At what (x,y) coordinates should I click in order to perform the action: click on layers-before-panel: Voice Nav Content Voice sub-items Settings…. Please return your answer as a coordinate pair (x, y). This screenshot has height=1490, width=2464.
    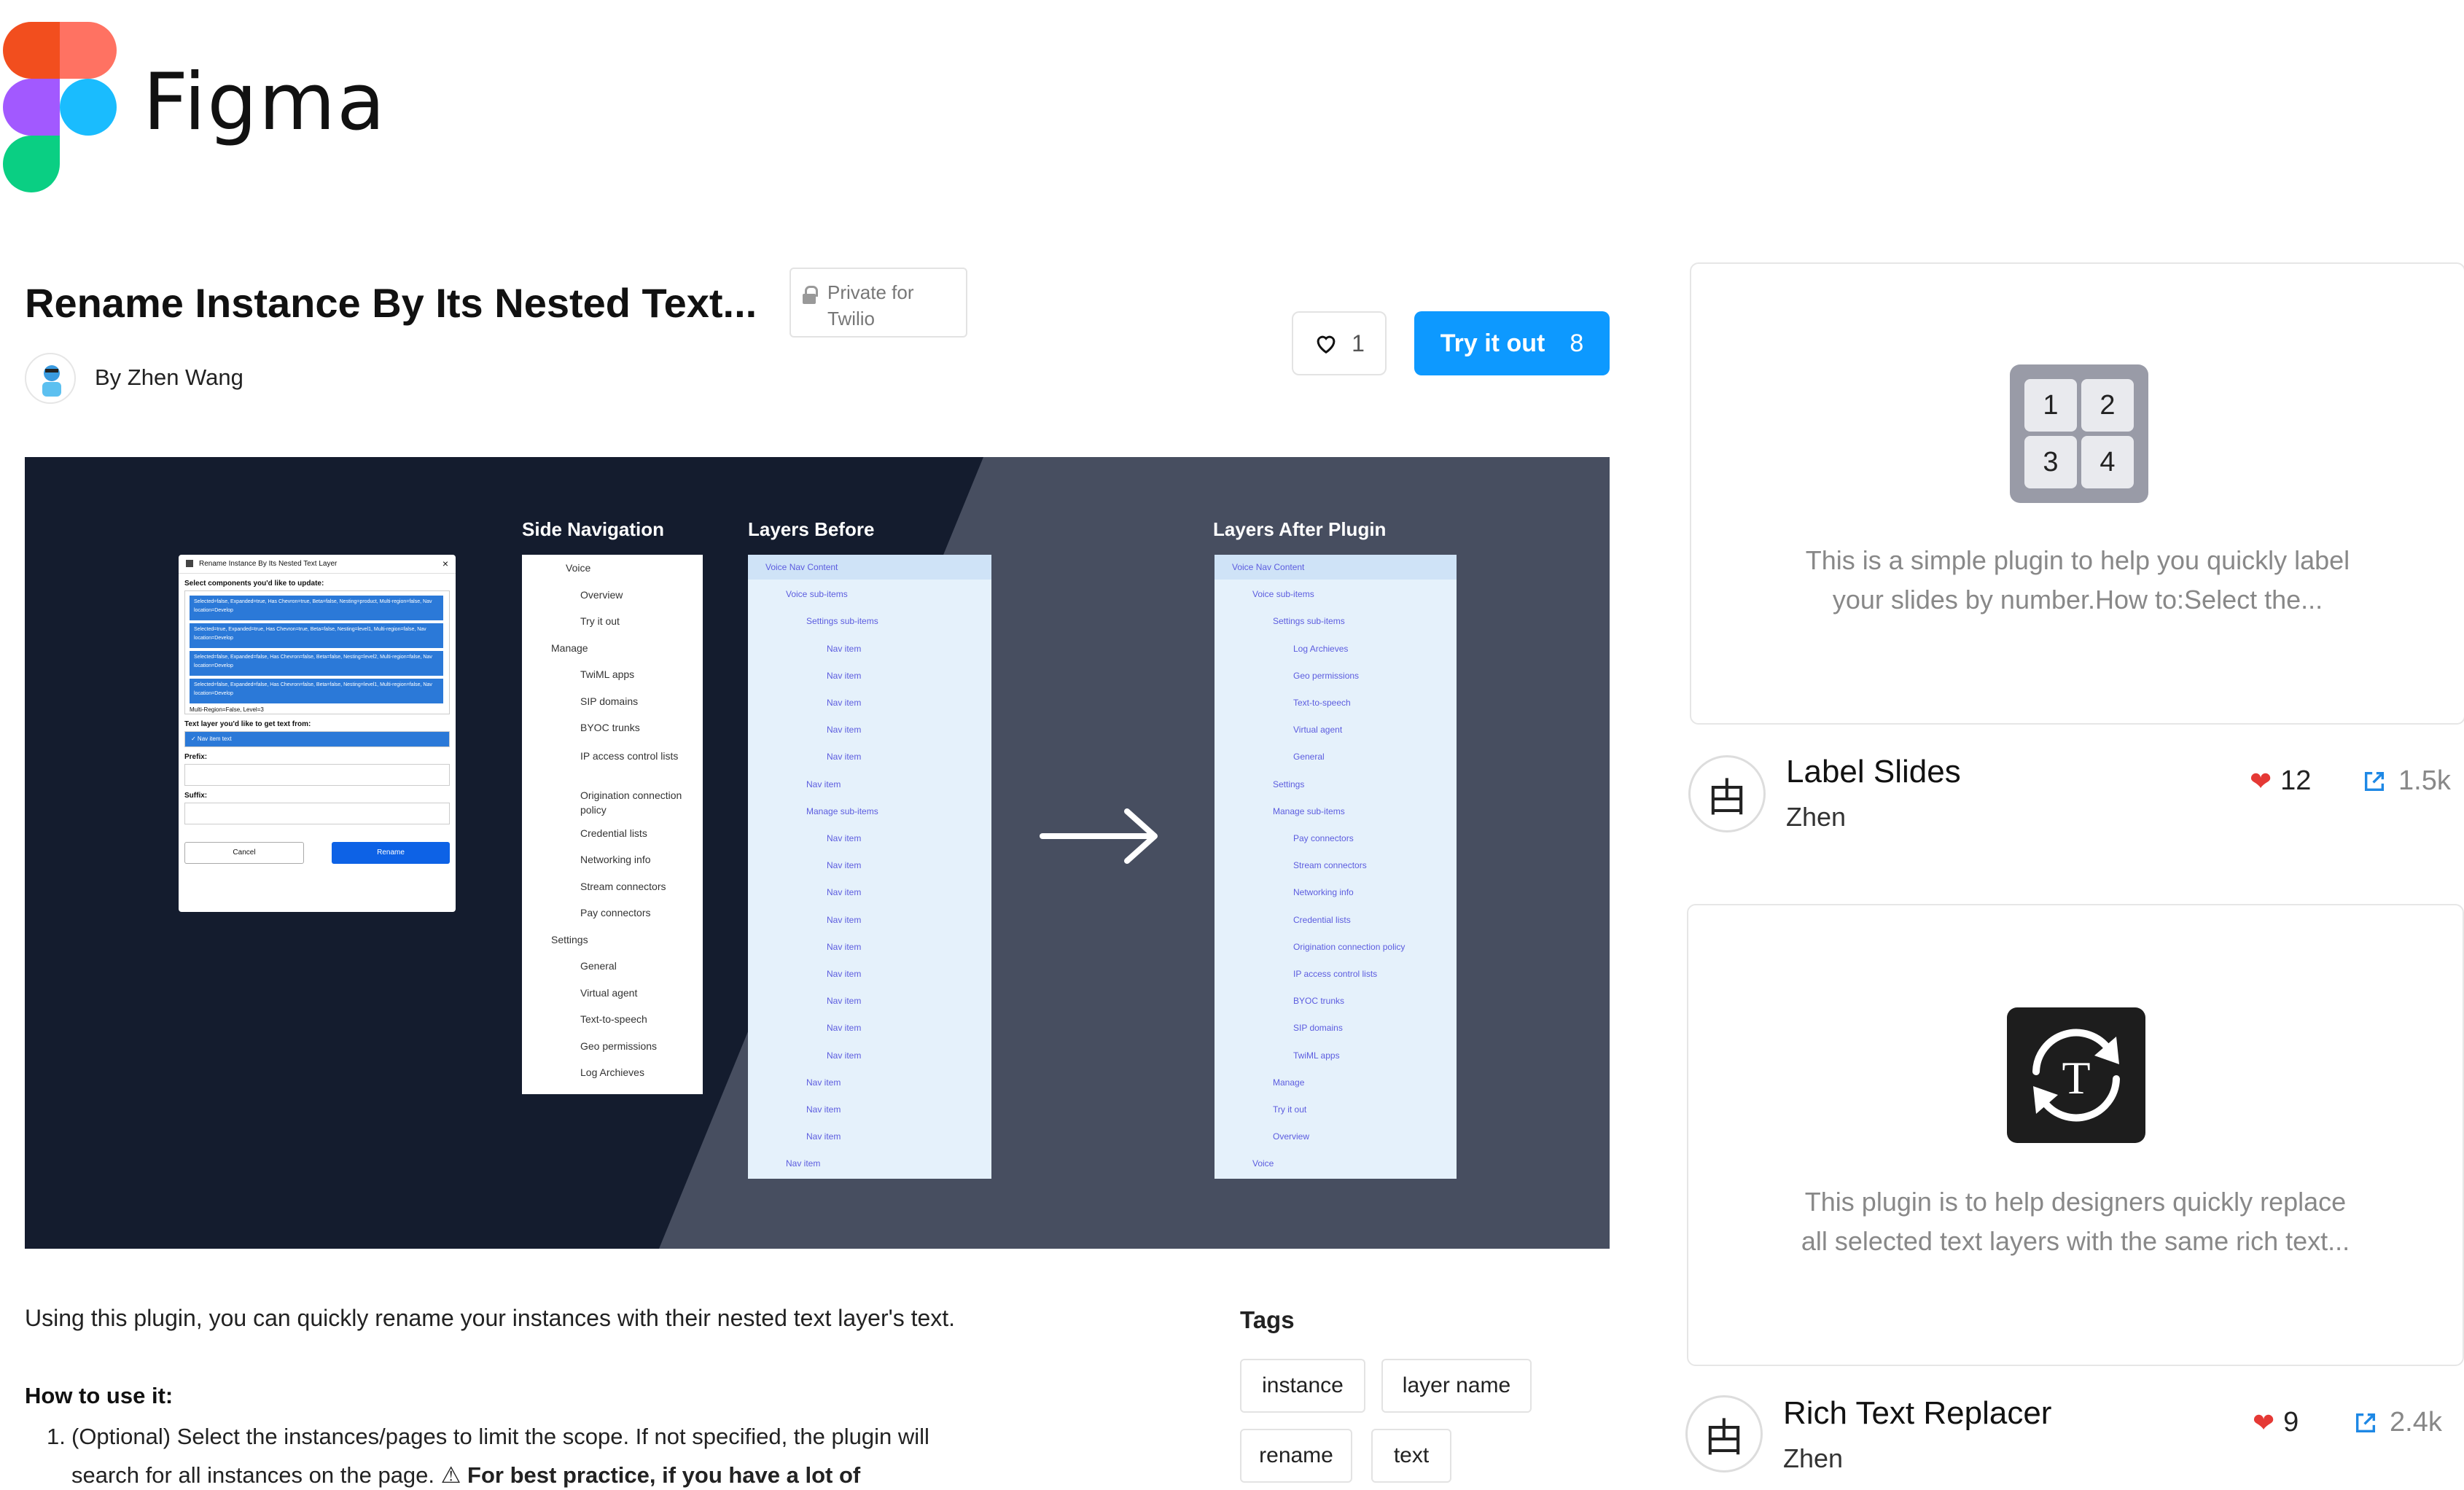
    Looking at the image, I should click on (869, 867).